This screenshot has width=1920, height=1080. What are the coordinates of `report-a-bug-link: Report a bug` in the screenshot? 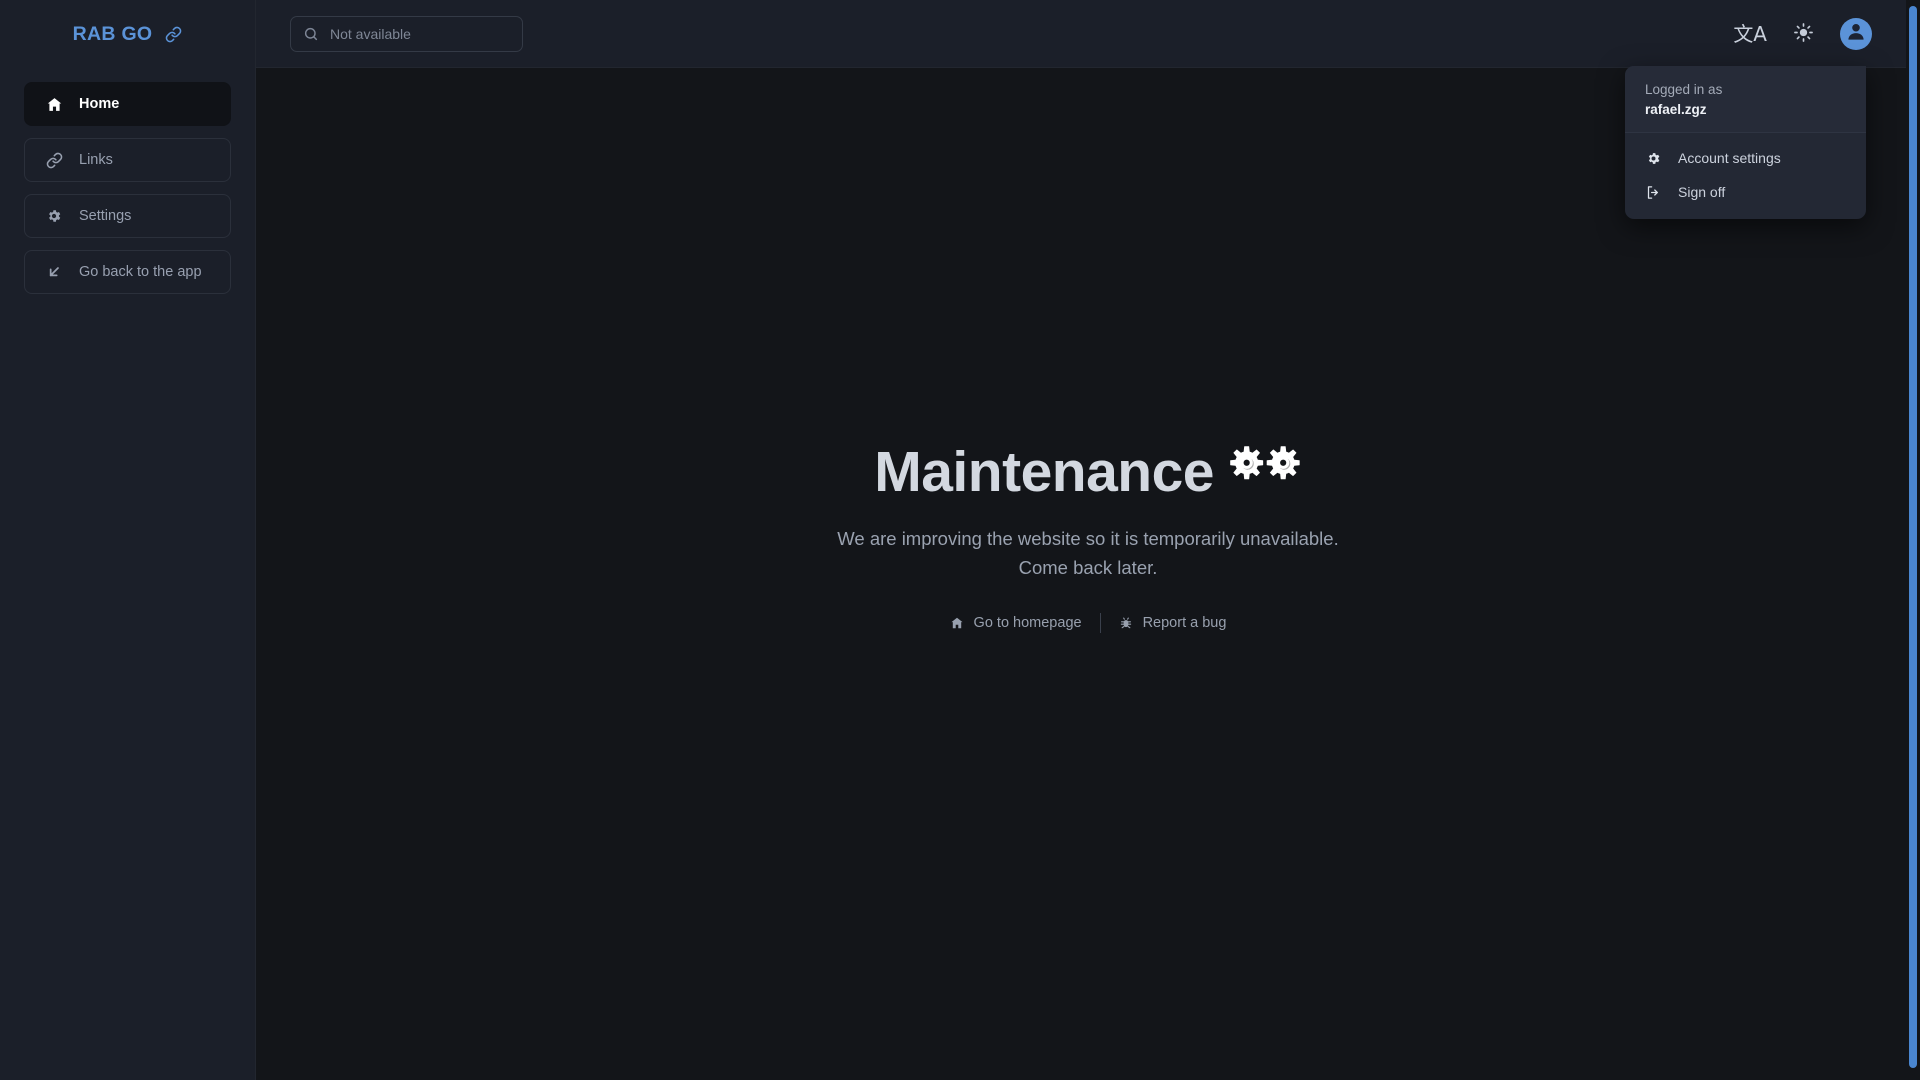 It's located at (1173, 623).